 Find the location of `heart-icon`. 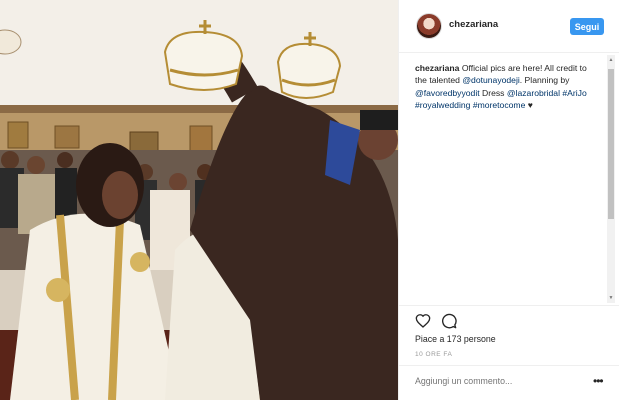

heart-icon is located at coordinates (423, 321).